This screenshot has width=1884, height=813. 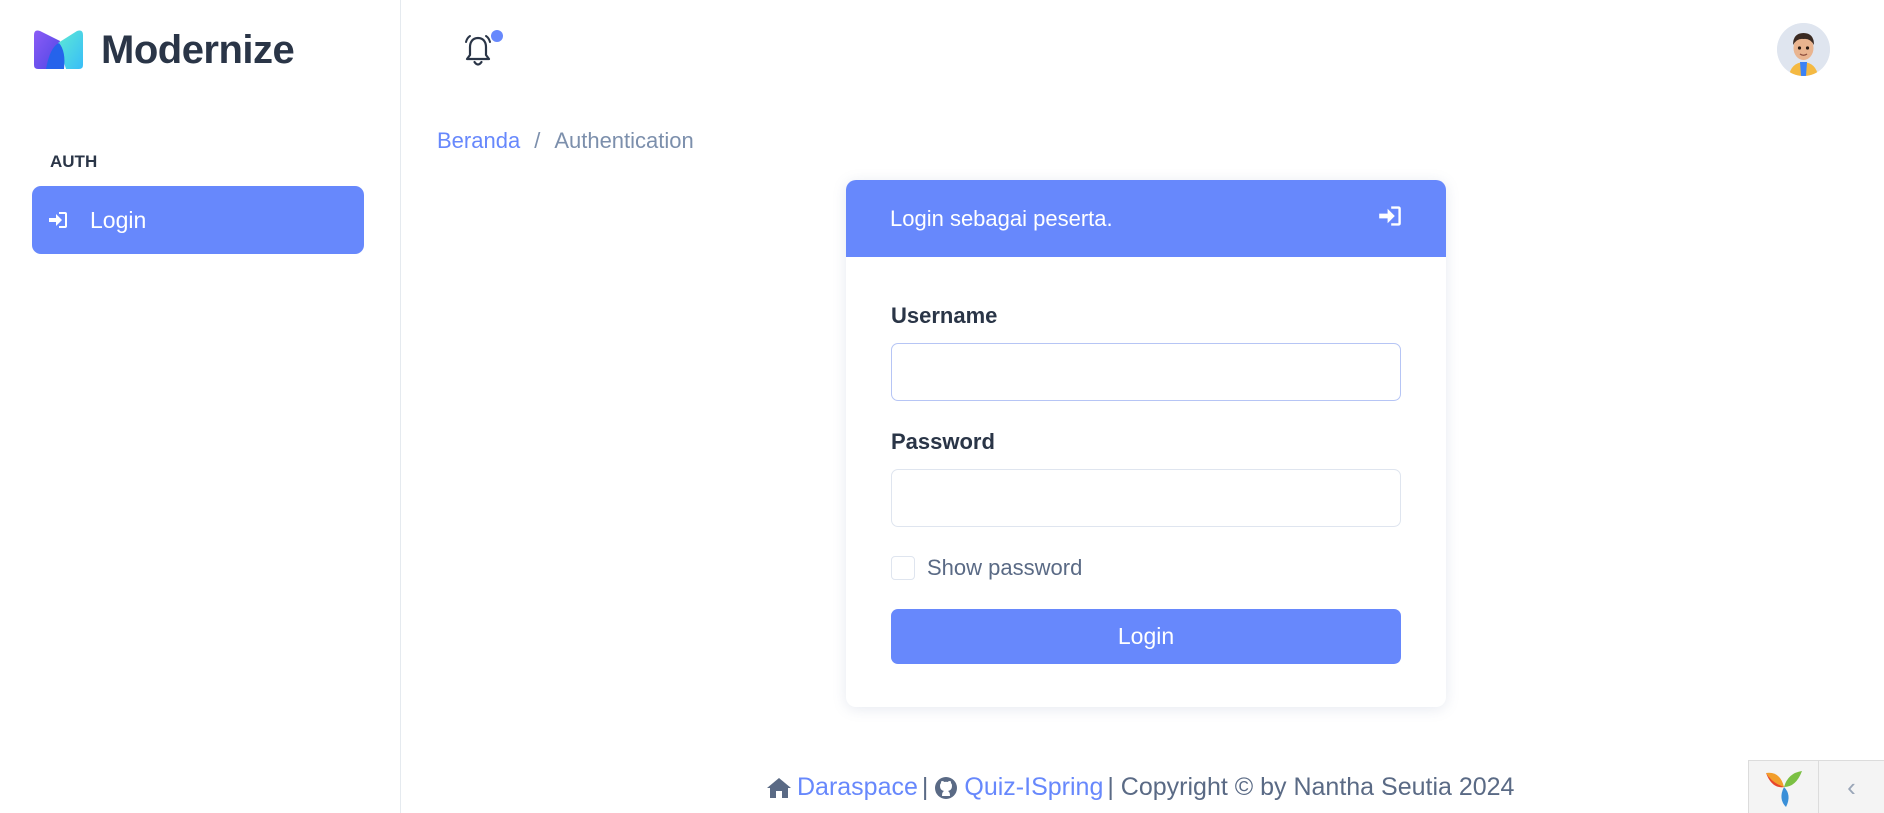 I want to click on user-avatar, so click(x=1803, y=49).